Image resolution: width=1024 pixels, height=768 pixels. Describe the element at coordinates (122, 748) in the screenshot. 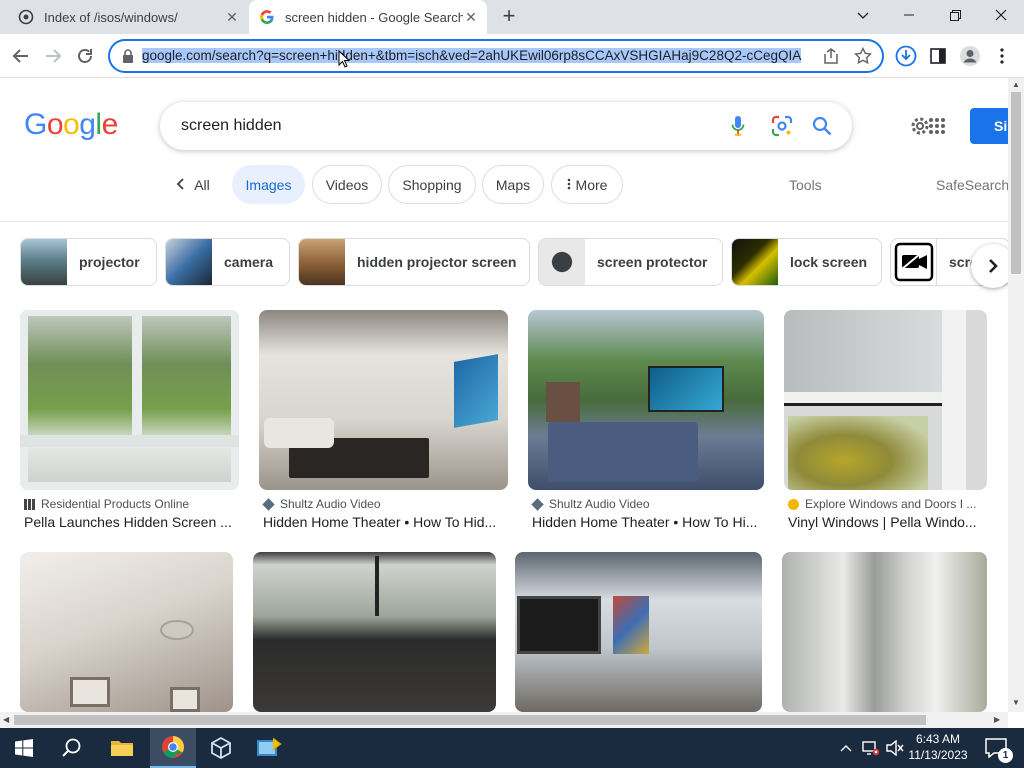

I see `file-explorer-icon` at that location.